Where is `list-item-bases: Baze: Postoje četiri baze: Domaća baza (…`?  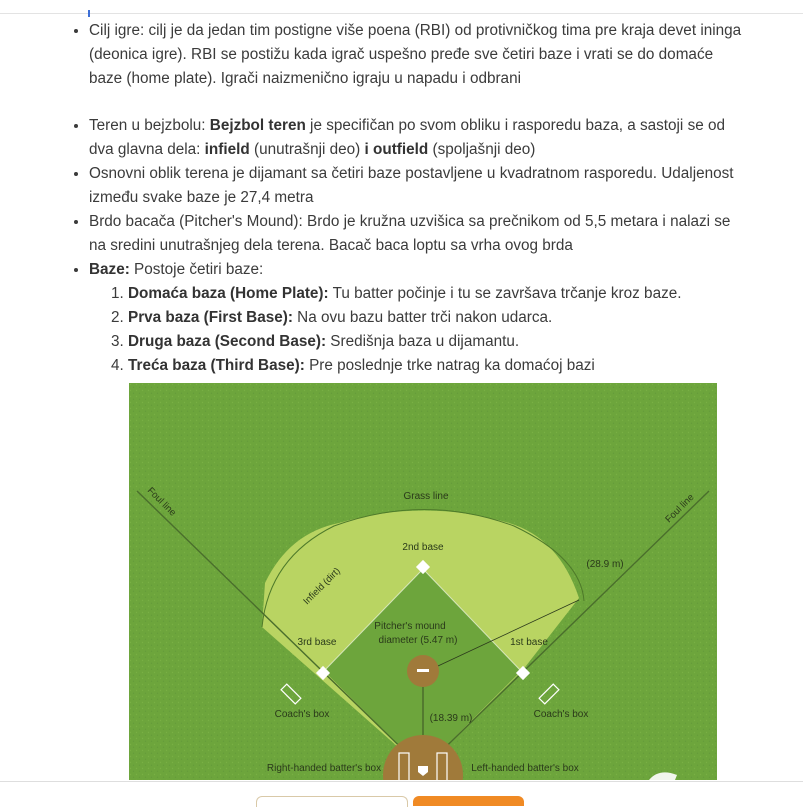
list-item-bases: Baze: Postoje četiri baze: Domaća baza (… is located at coordinates (415, 318).